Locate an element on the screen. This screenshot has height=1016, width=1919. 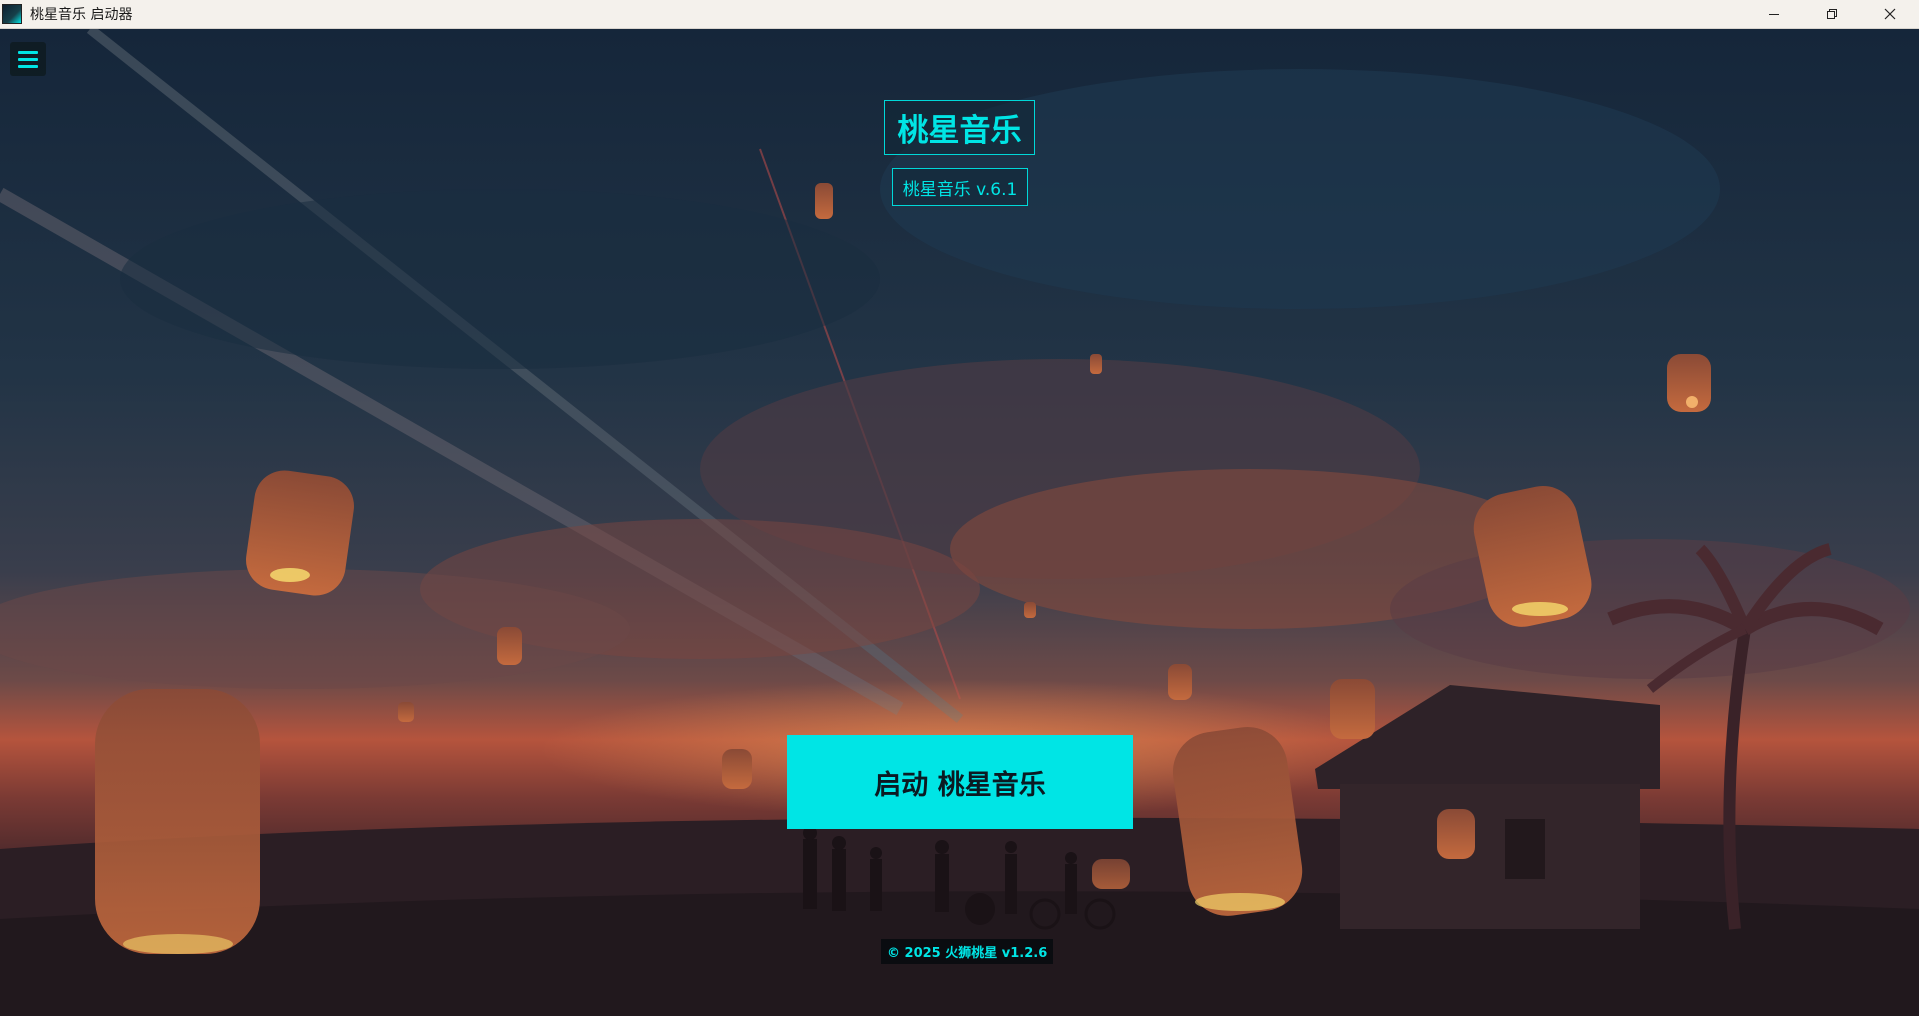
window-title: 桃星音乐 启动器 is located at coordinates (81, 15).